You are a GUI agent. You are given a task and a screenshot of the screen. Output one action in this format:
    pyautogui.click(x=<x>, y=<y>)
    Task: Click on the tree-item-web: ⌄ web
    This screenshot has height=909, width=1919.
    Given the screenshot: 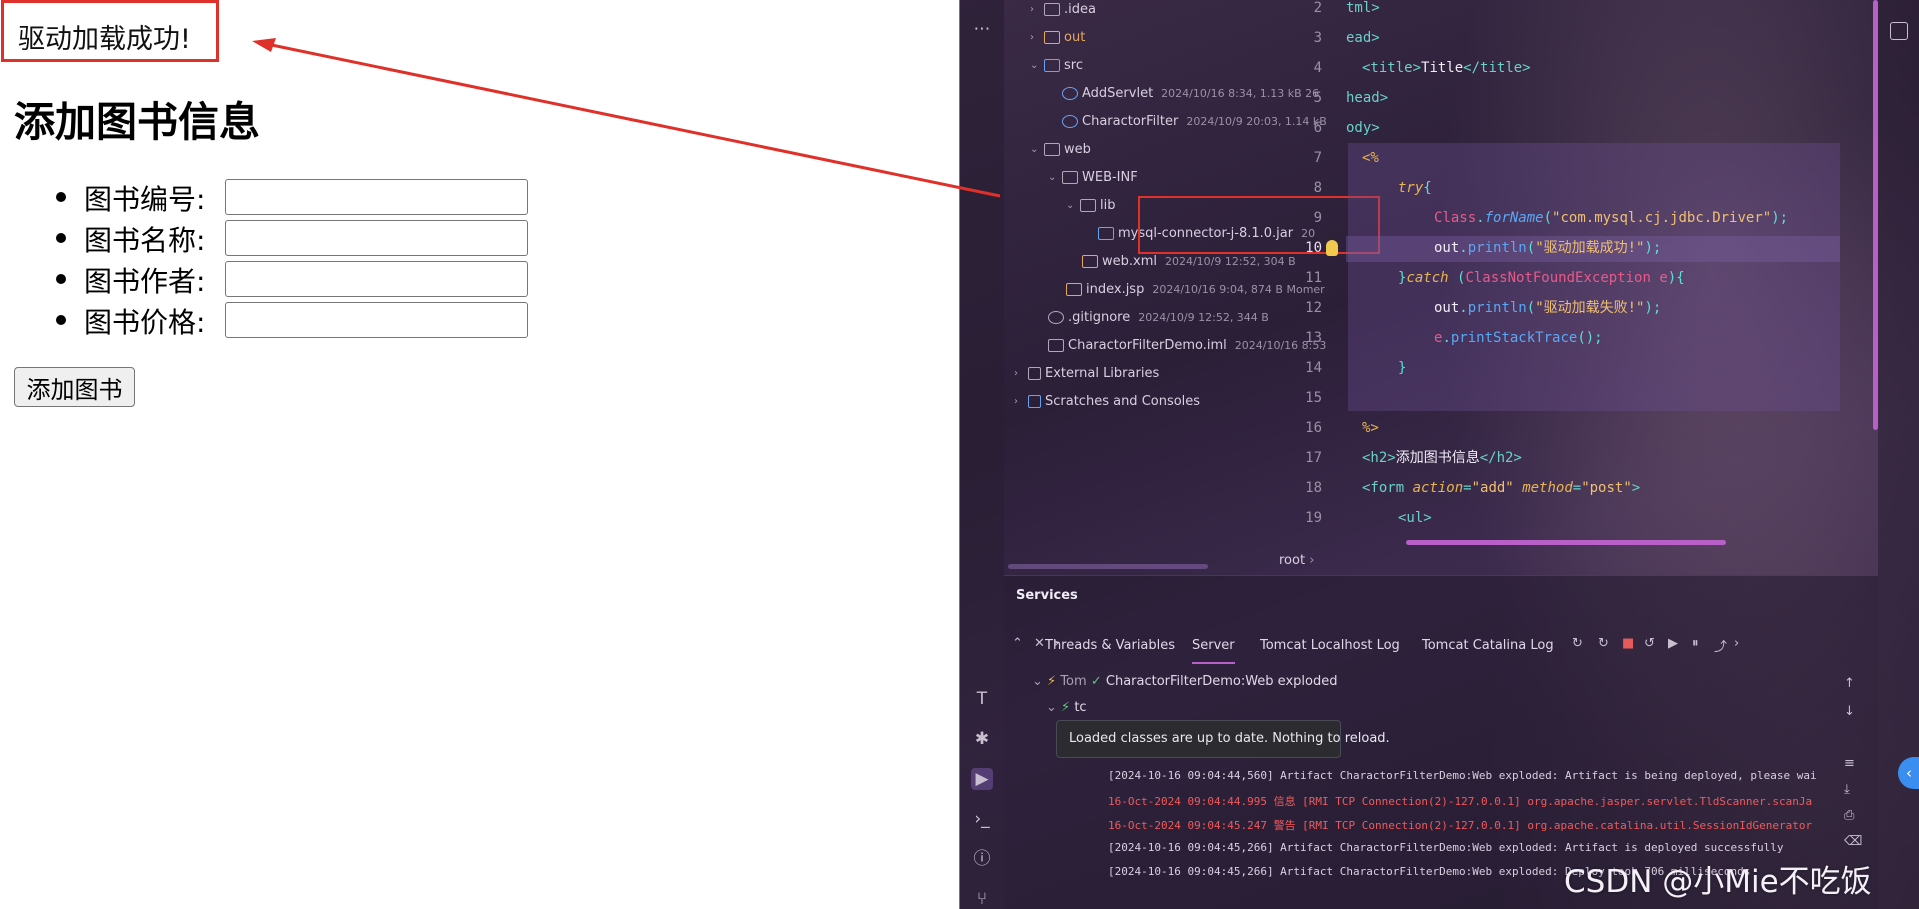 What is the action you would take?
    pyautogui.click(x=1060, y=149)
    